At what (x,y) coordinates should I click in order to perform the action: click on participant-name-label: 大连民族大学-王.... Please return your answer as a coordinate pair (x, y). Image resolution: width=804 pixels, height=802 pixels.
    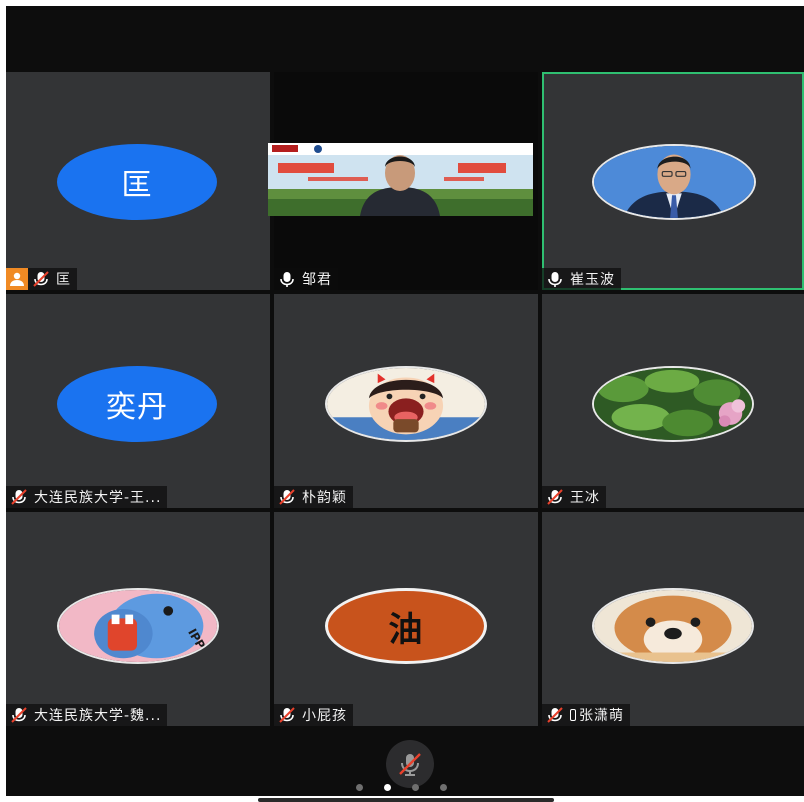
    Looking at the image, I should click on (87, 497).